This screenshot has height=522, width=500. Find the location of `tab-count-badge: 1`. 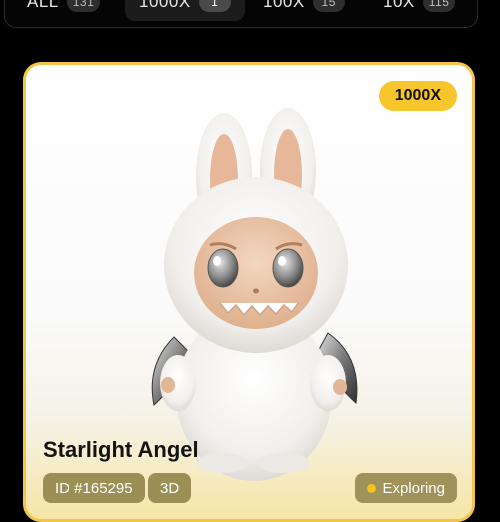

tab-count-badge: 1 is located at coordinates (214, 6).